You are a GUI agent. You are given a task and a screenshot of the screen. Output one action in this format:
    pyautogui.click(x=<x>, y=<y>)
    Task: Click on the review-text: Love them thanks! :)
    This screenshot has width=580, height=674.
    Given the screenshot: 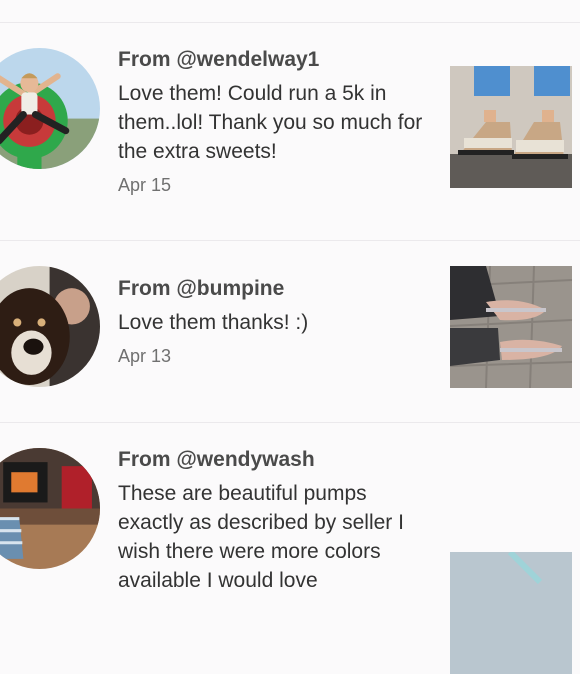 What is the action you would take?
    pyautogui.click(x=213, y=322)
    